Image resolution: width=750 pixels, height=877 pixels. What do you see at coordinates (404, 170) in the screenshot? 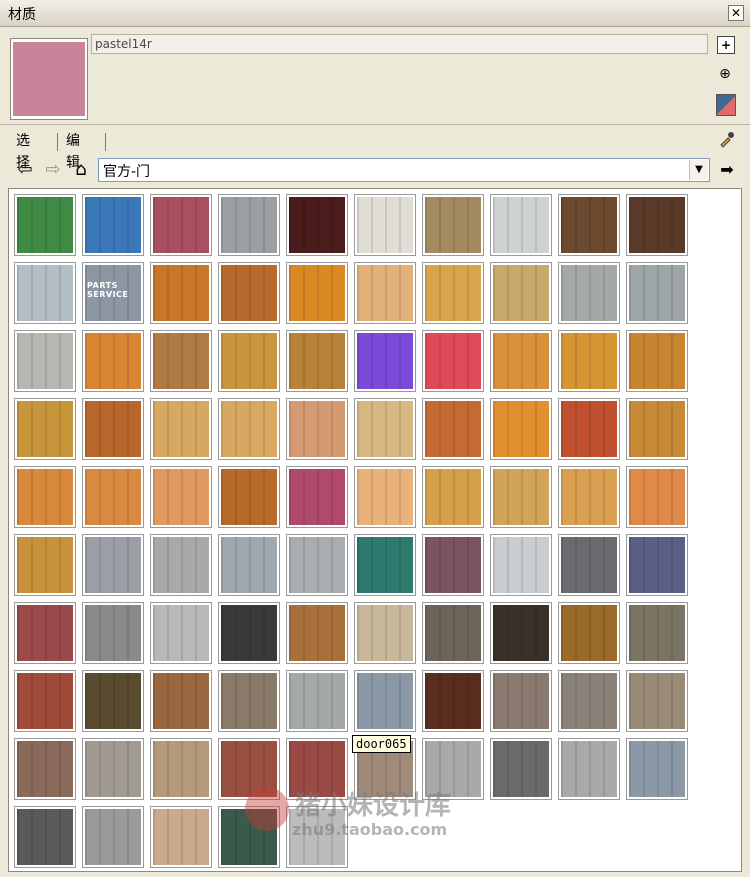
I see `collection-dropdown: 官方-门 ▼` at bounding box center [404, 170].